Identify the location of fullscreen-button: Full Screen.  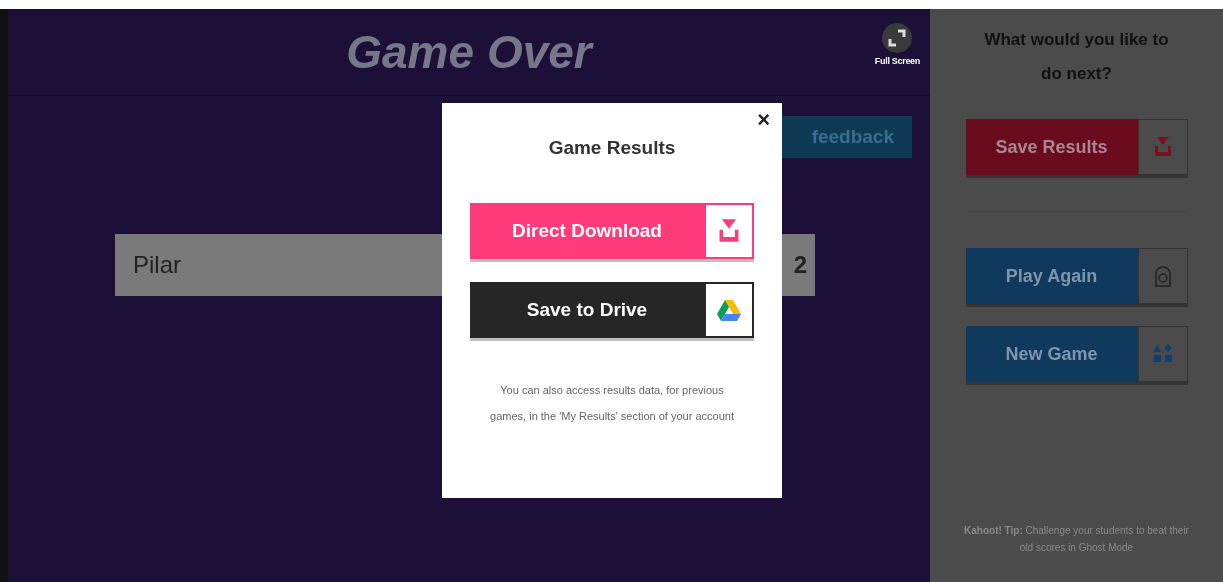
(897, 44).